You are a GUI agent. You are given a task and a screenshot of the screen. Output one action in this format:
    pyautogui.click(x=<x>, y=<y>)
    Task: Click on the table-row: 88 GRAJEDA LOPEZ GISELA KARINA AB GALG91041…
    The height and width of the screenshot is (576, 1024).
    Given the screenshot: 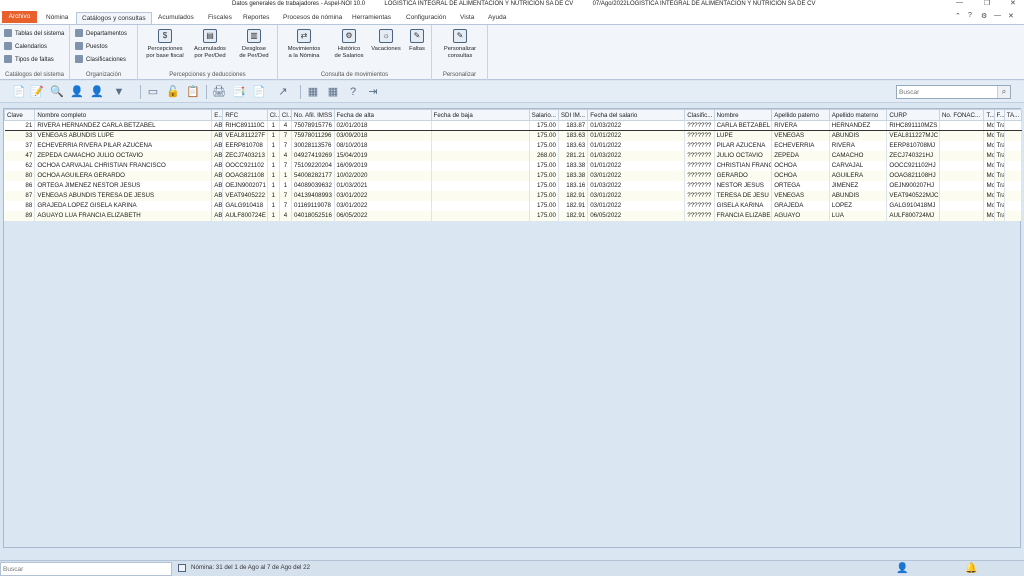 What is the action you would take?
    pyautogui.click(x=513, y=205)
    